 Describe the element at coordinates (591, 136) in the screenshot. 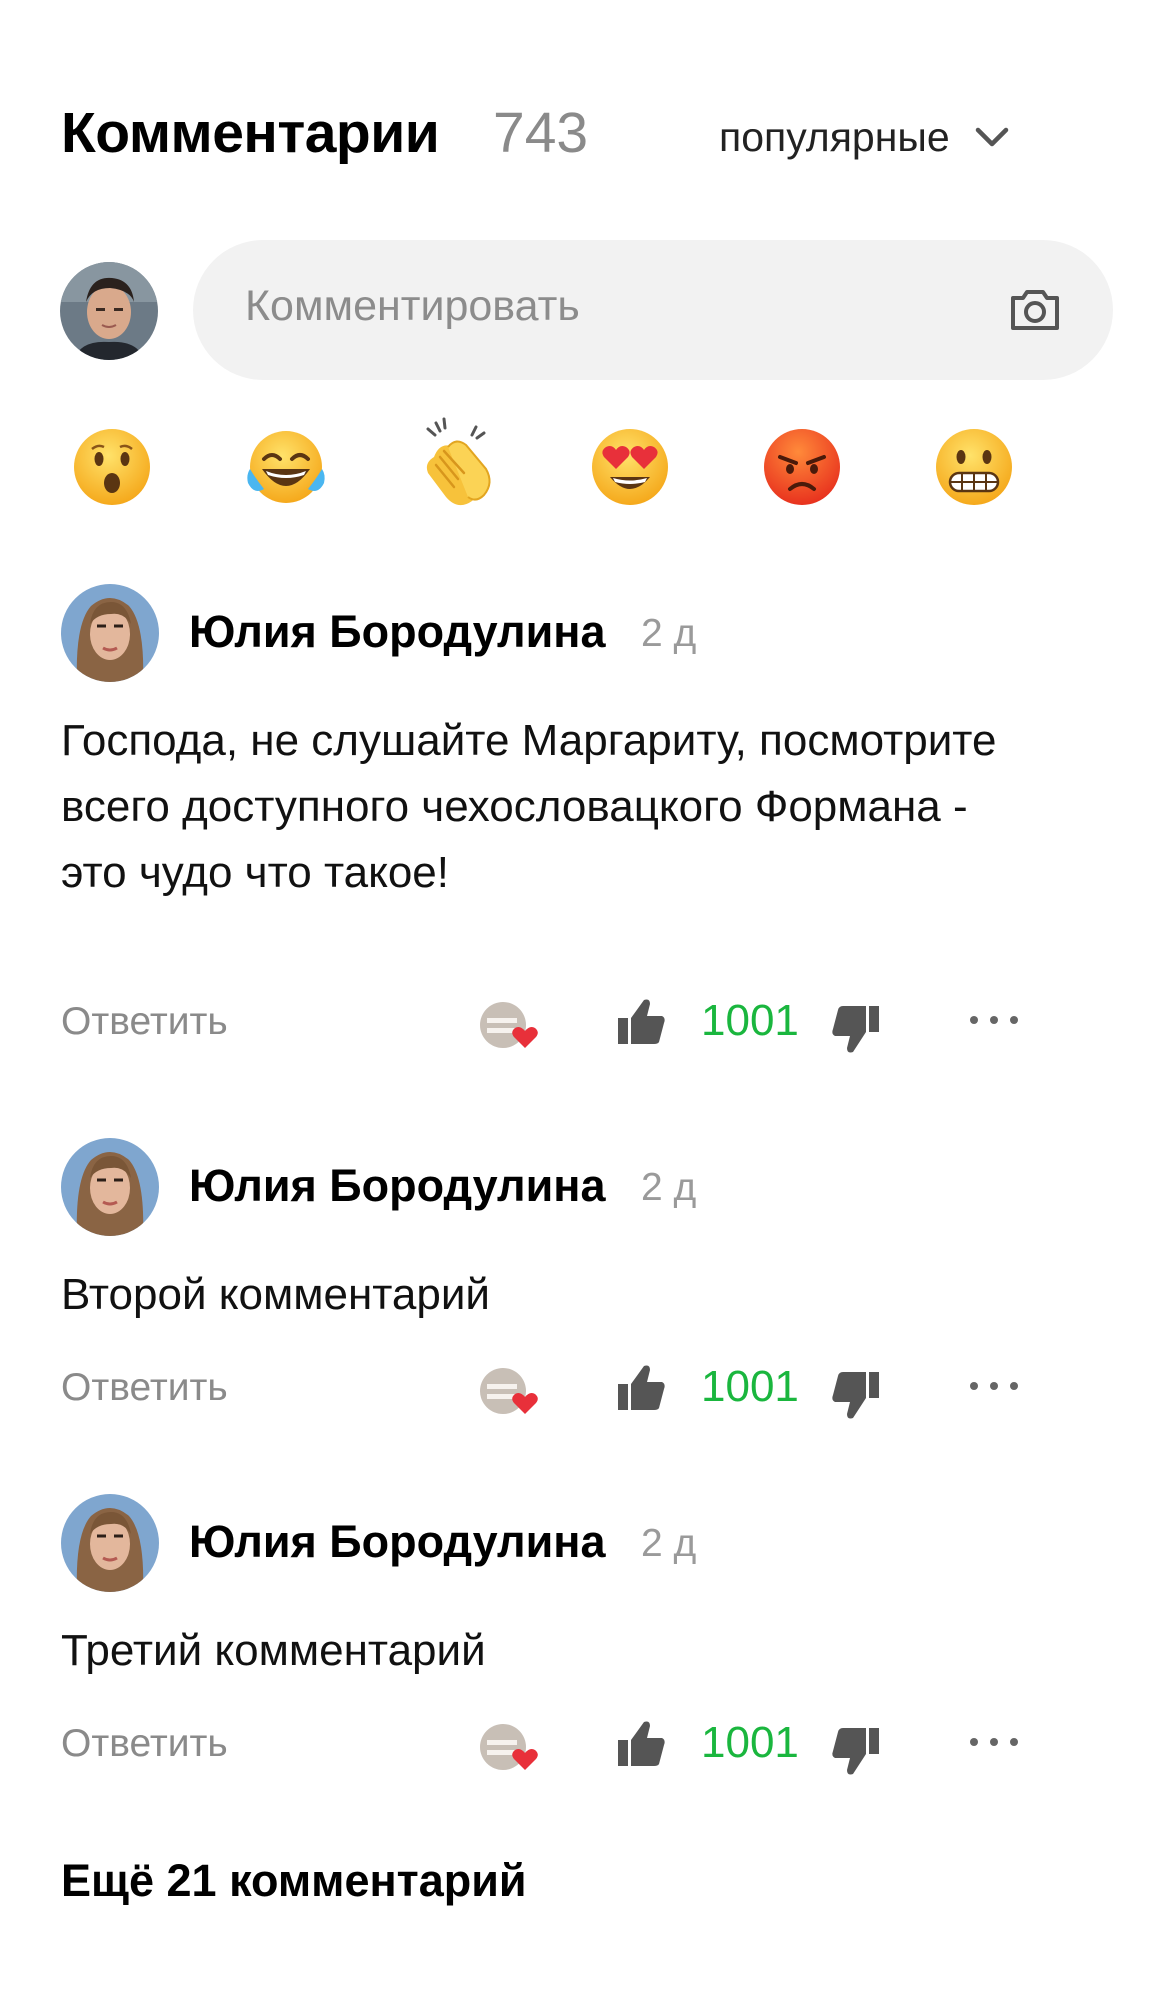

I see `comments-header: Комментарии 743 популярные` at that location.